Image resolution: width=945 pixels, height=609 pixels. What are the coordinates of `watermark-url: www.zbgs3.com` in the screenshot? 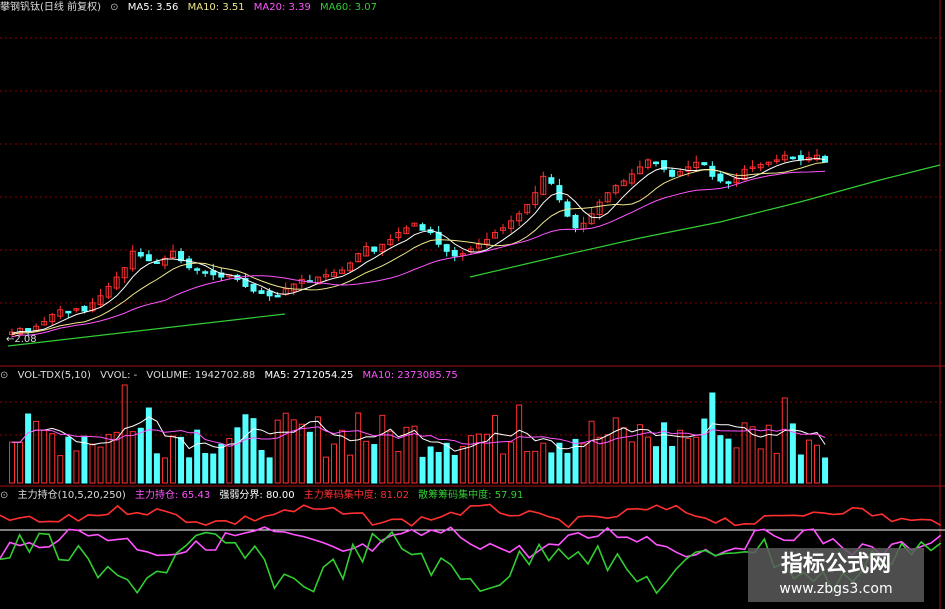 It's located at (836, 589).